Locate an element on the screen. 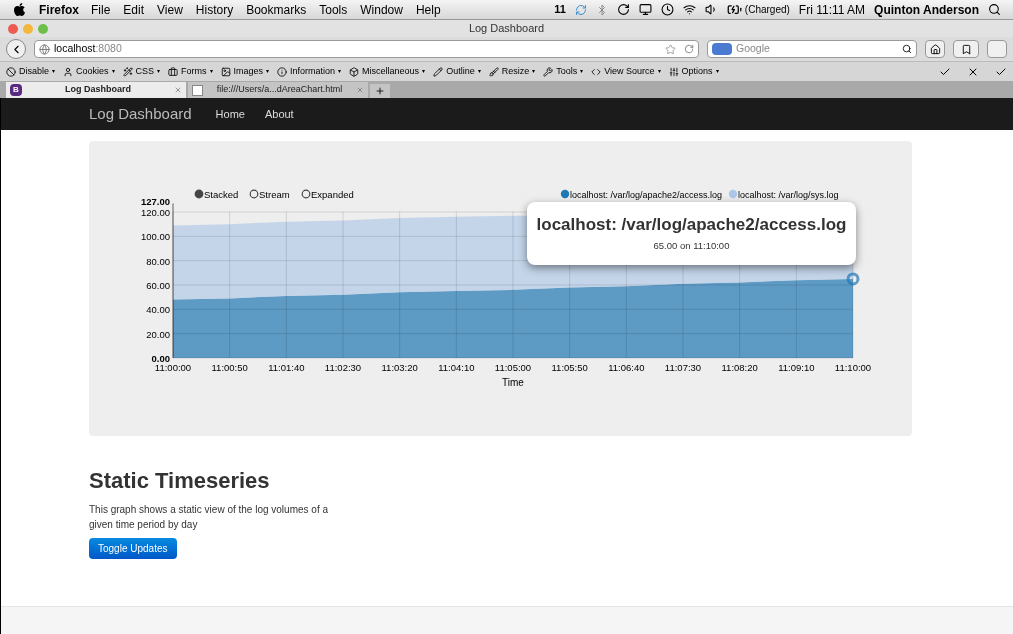  battery-icon is located at coordinates (734, 9).